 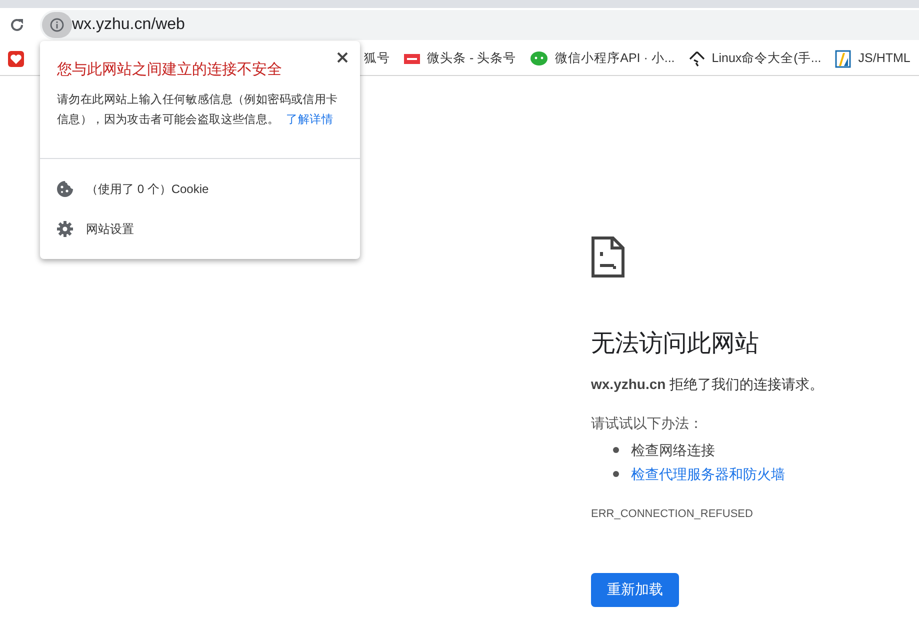 I want to click on site-settings-item: 网站设置, so click(x=200, y=228).